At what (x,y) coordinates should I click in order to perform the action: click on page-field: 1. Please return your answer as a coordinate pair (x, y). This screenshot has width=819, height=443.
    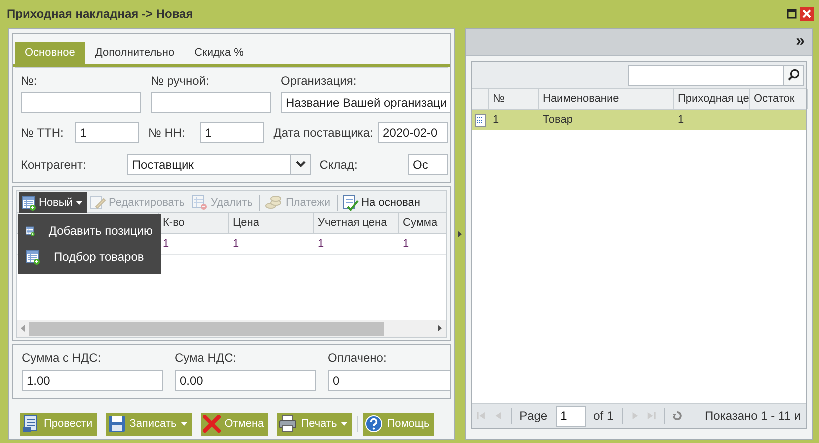
    Looking at the image, I should click on (571, 416).